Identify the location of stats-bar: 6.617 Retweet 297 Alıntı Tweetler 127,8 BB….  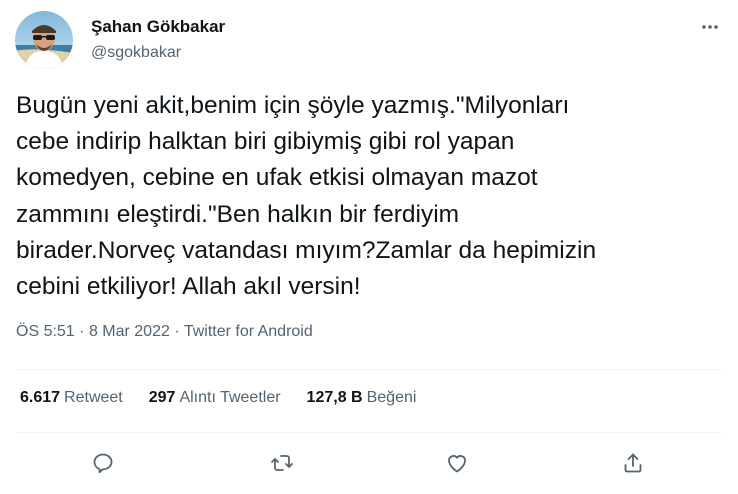
(231, 398).